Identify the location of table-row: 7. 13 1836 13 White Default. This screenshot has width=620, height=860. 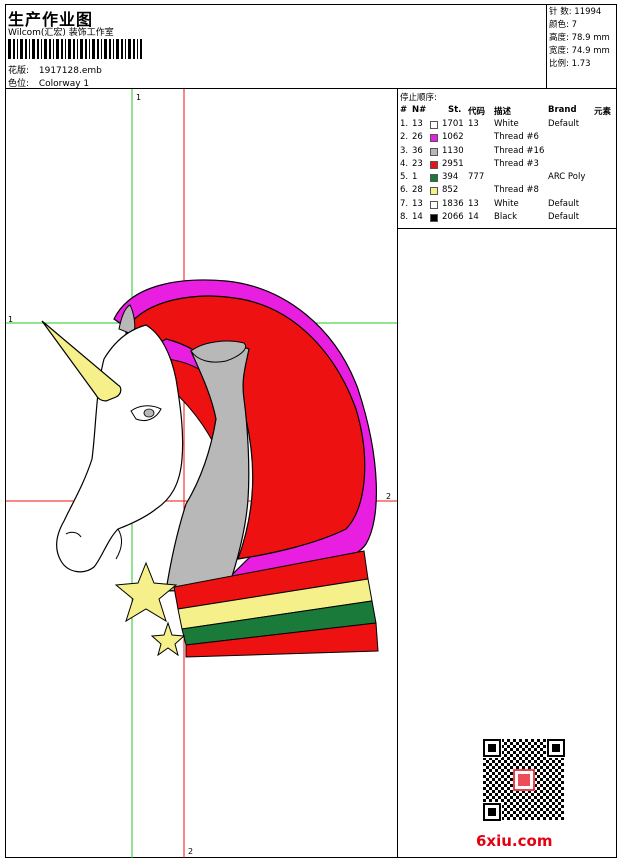
(507, 205).